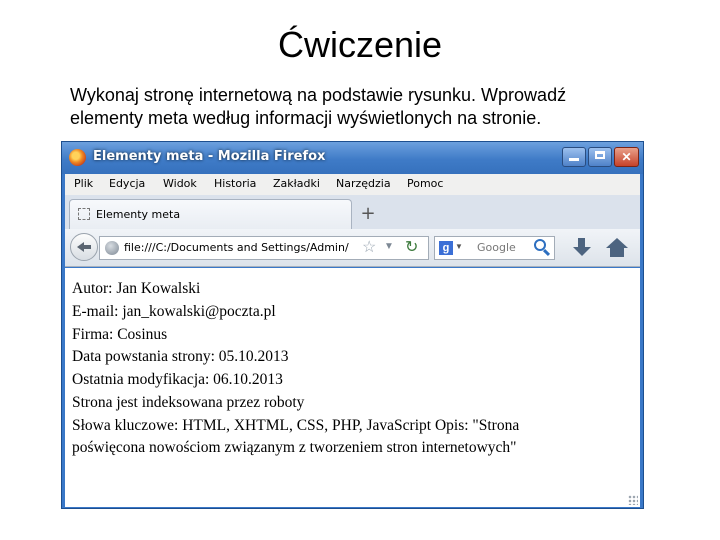 The height and width of the screenshot is (540, 720). Describe the element at coordinates (617, 248) in the screenshot. I see `home-icon` at that location.